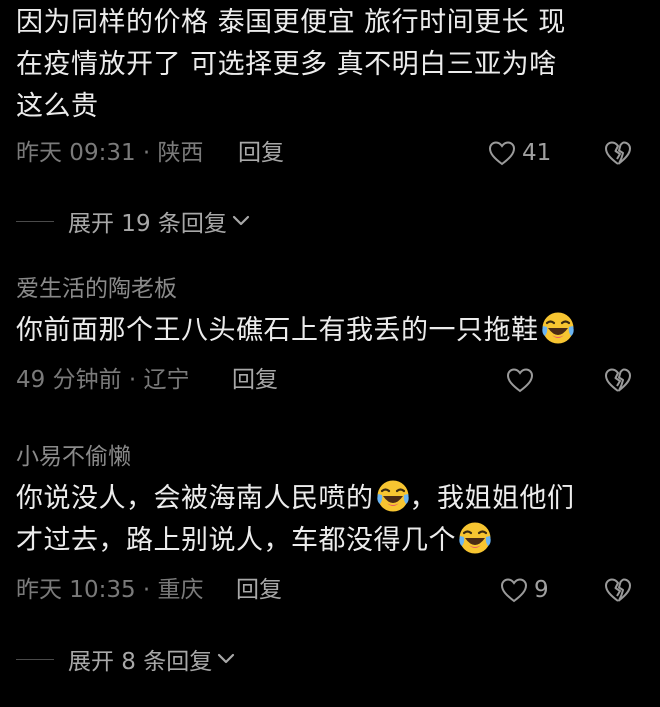 The width and height of the screenshot is (660, 707). I want to click on comment-content: 你说没人，会被海南人民喷的 ，我姐姐他们 才过去，路上别说人，车都没得几个, so click(321, 520).